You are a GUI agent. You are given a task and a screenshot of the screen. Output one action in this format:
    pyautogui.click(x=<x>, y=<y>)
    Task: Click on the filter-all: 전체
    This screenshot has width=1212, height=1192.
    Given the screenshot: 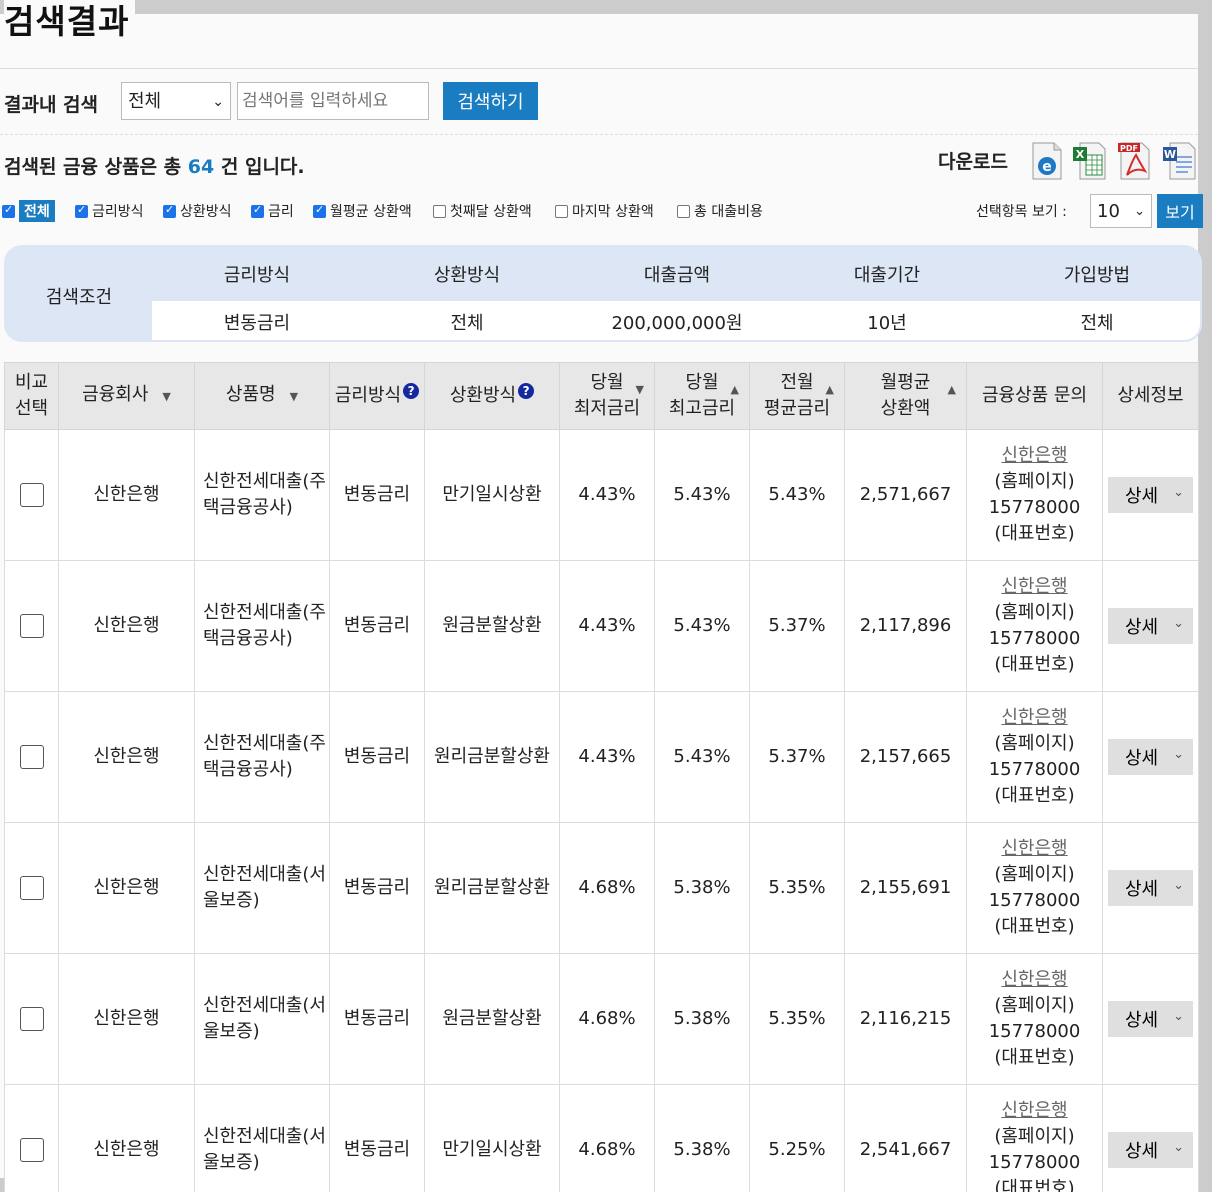 What is the action you would take?
    pyautogui.click(x=28, y=211)
    